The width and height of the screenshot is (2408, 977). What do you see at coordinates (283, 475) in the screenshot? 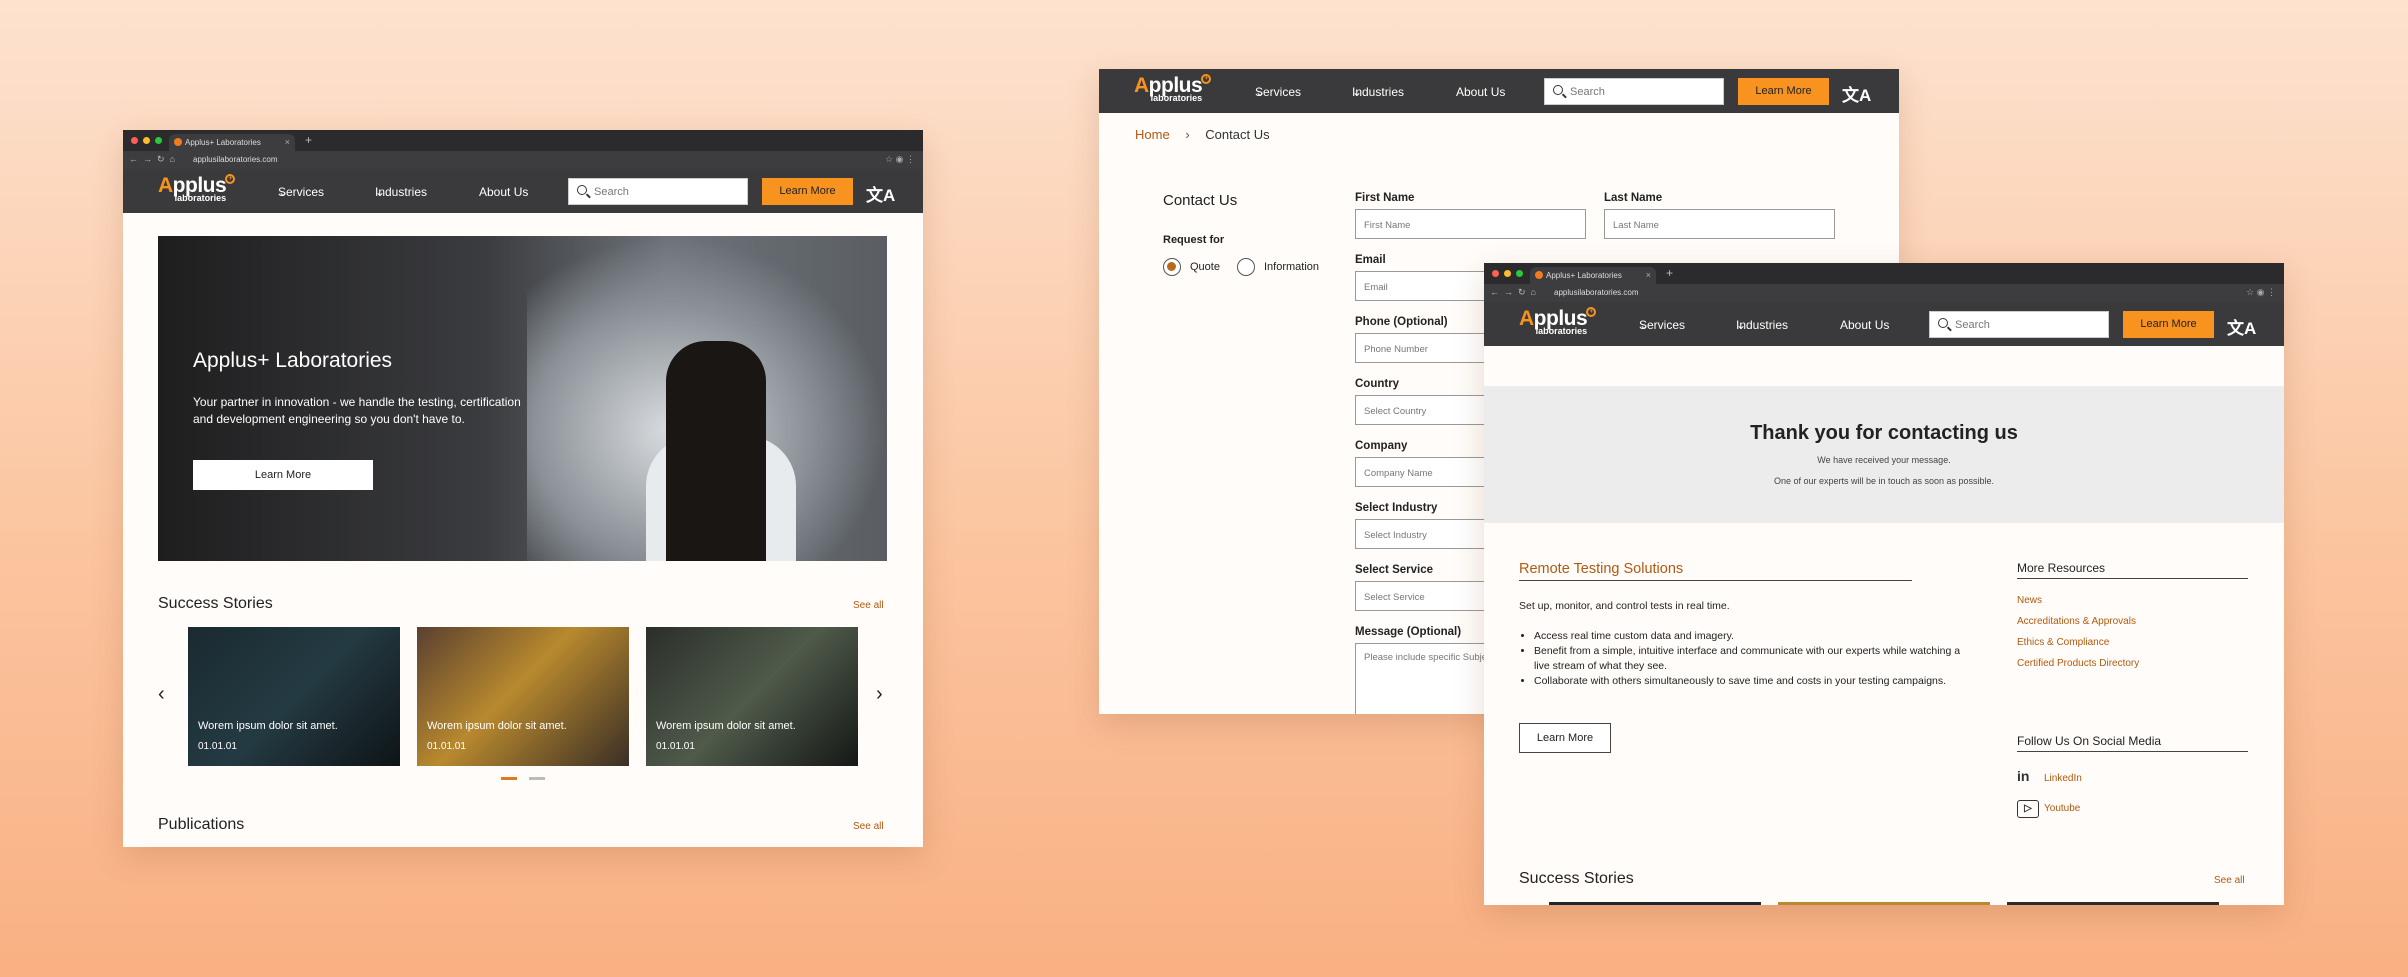
I see `hero-learn-more-button: Learn More` at bounding box center [283, 475].